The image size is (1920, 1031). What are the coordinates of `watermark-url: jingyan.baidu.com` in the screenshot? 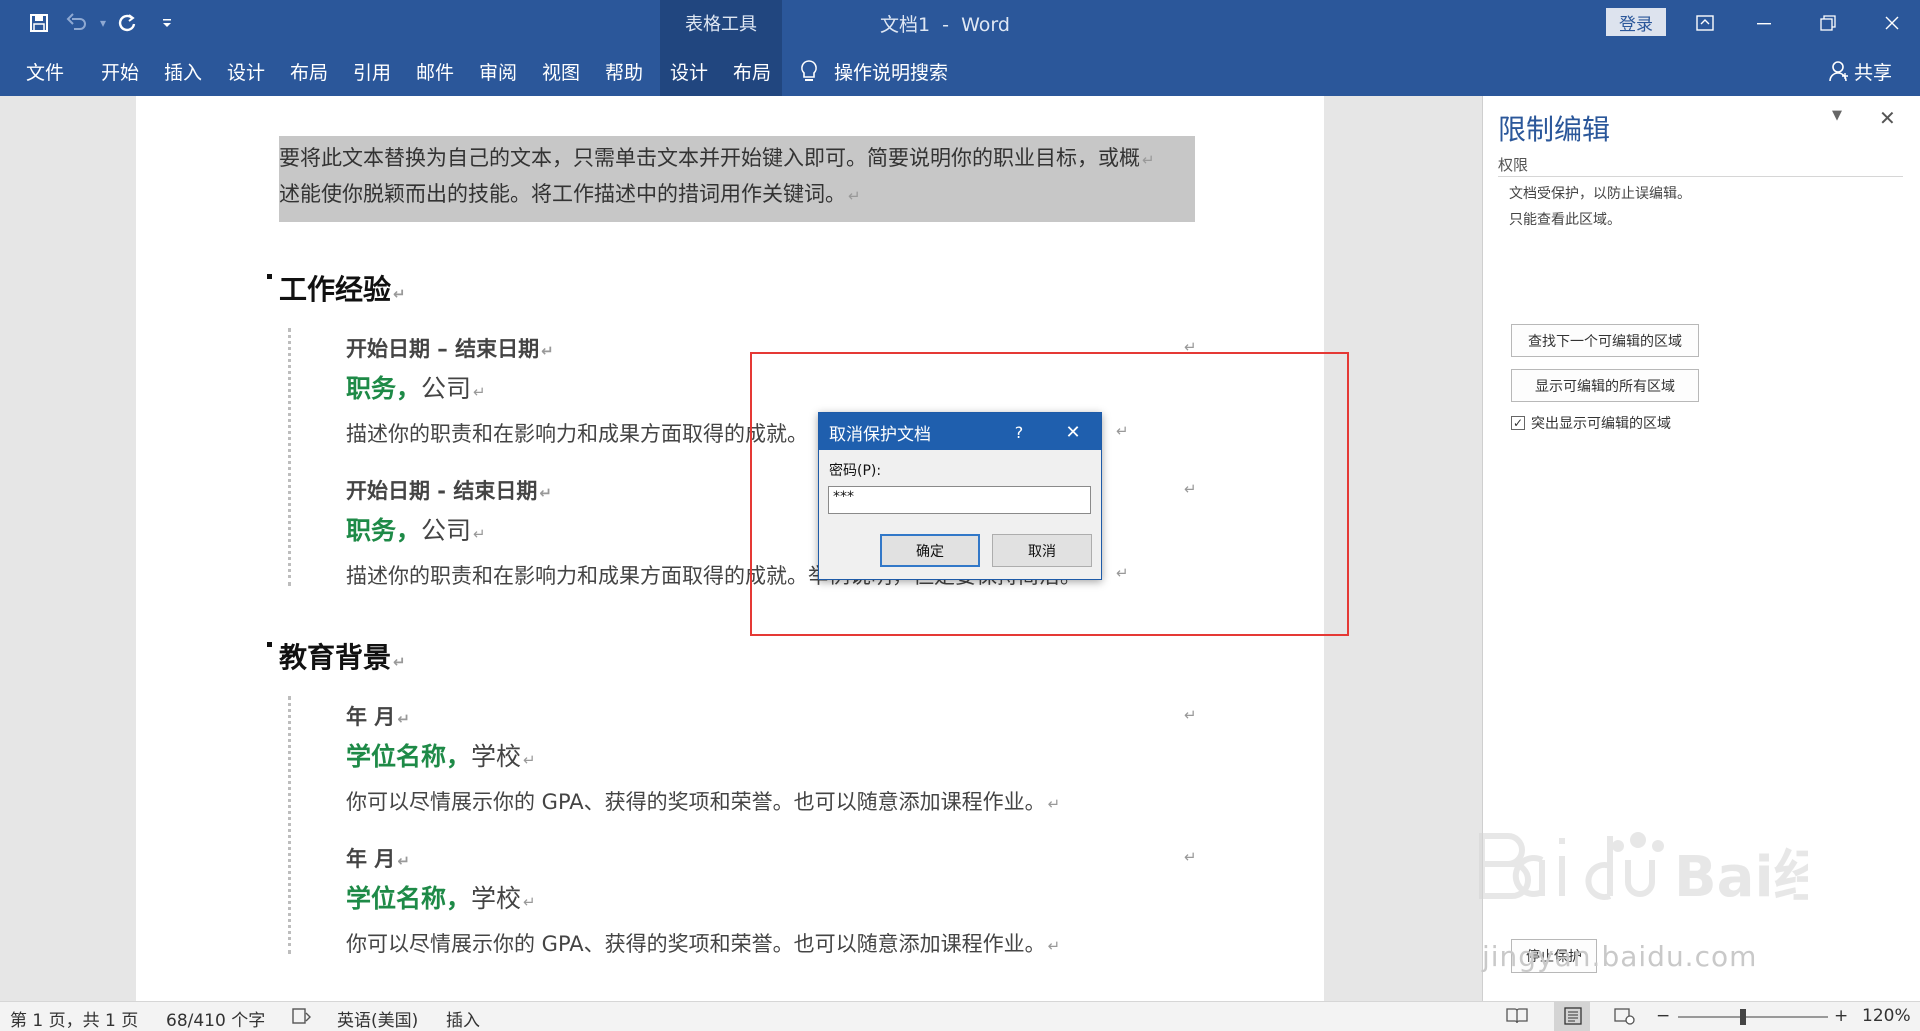 It's located at (1620, 956).